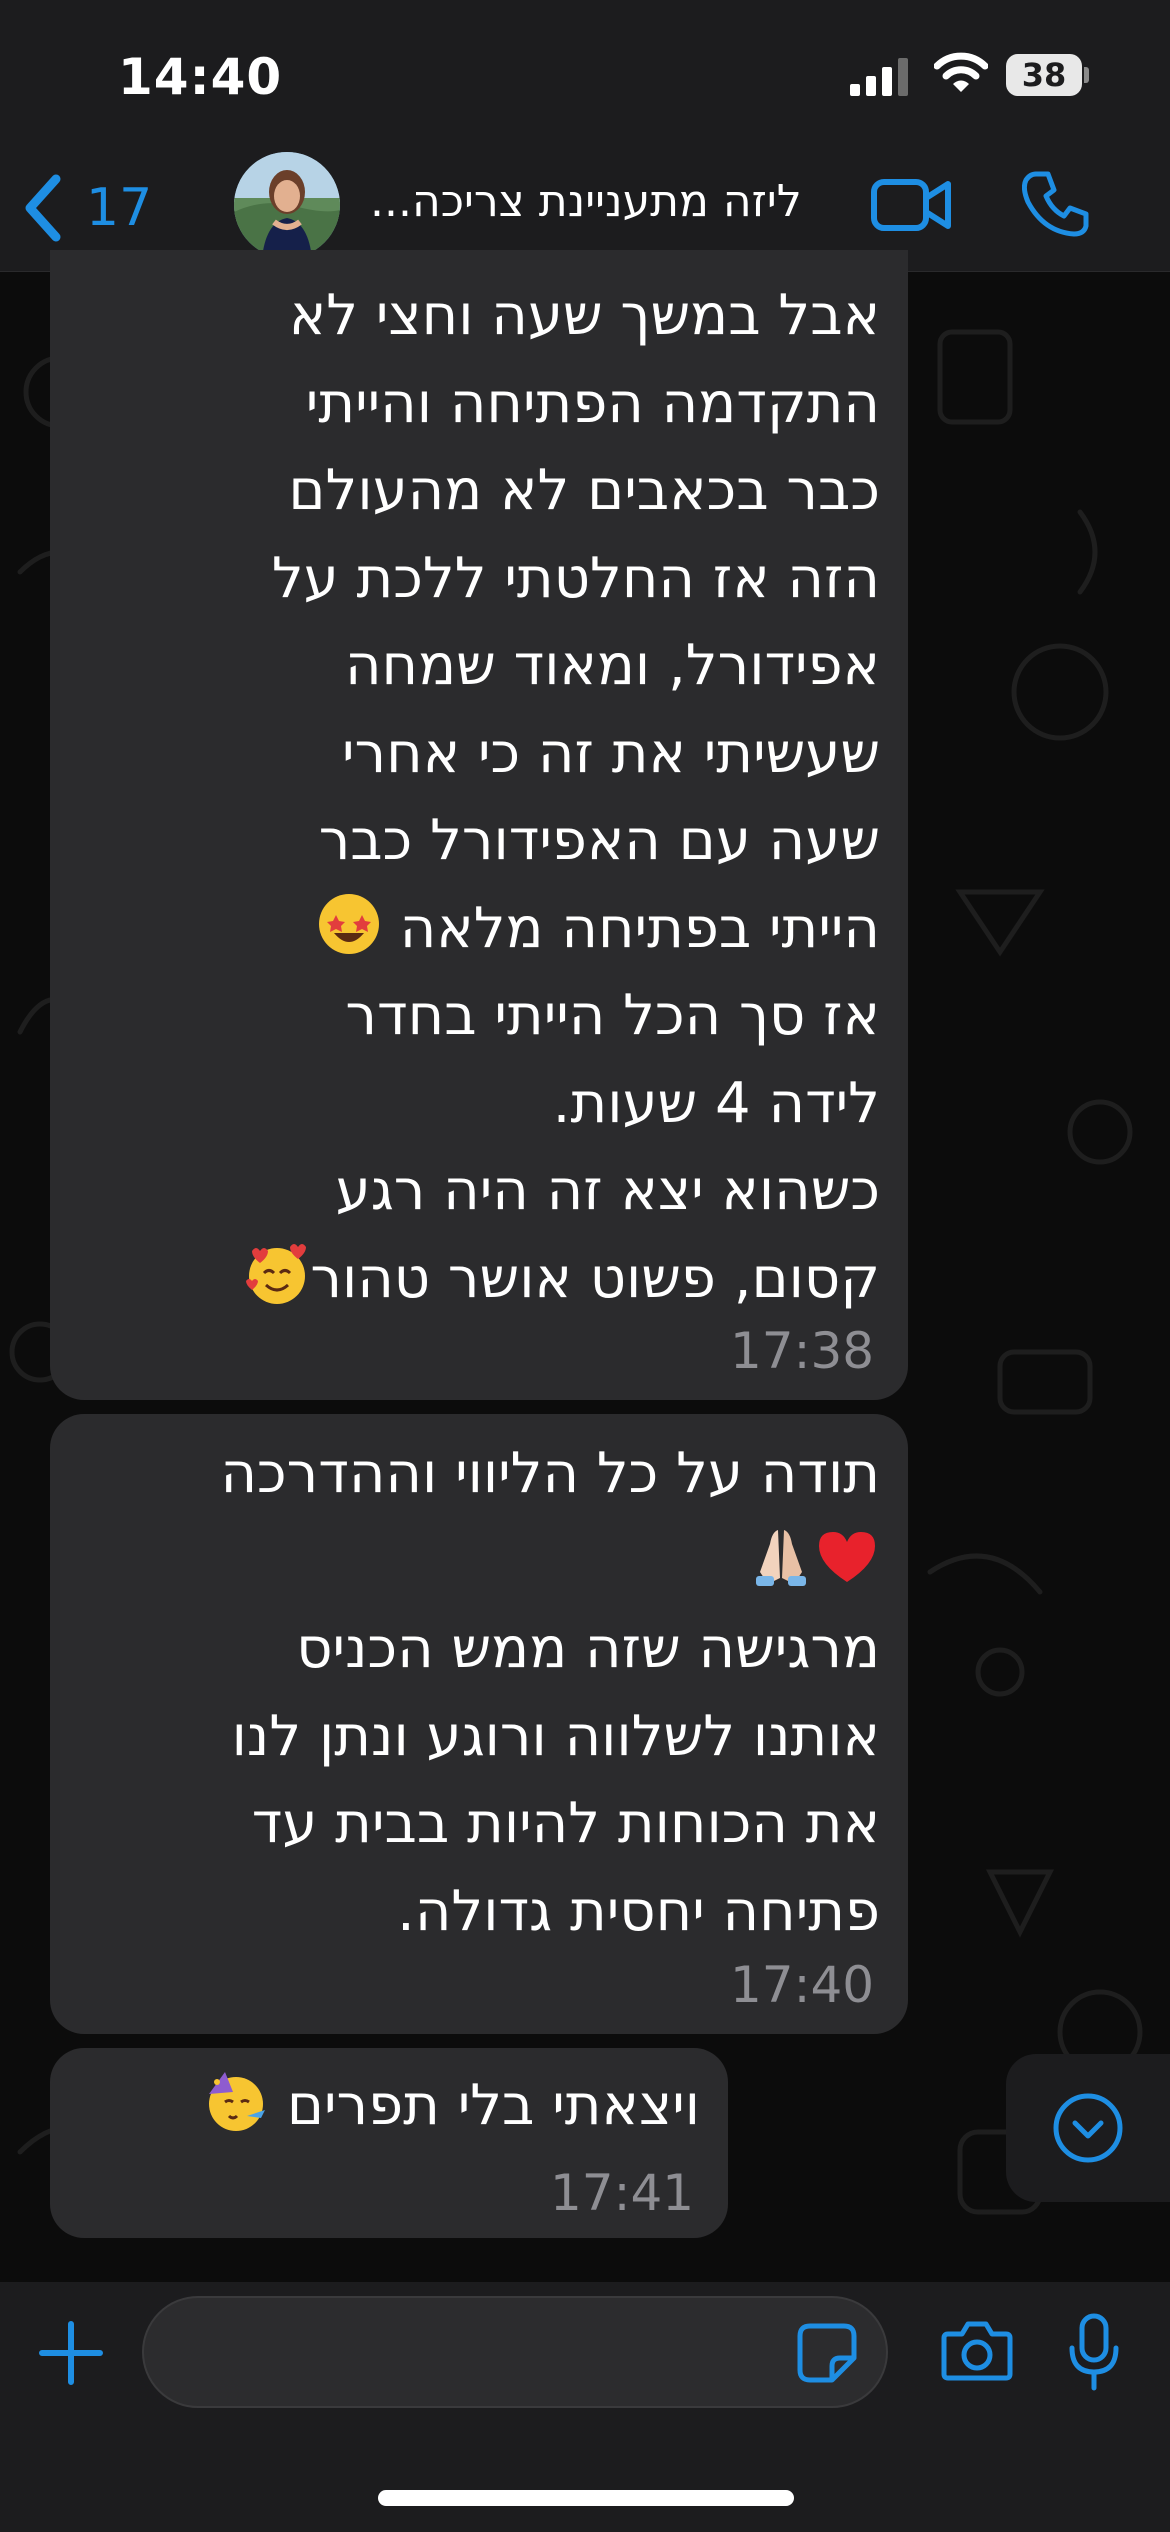  I want to click on plus-icon, so click(71, 2353).